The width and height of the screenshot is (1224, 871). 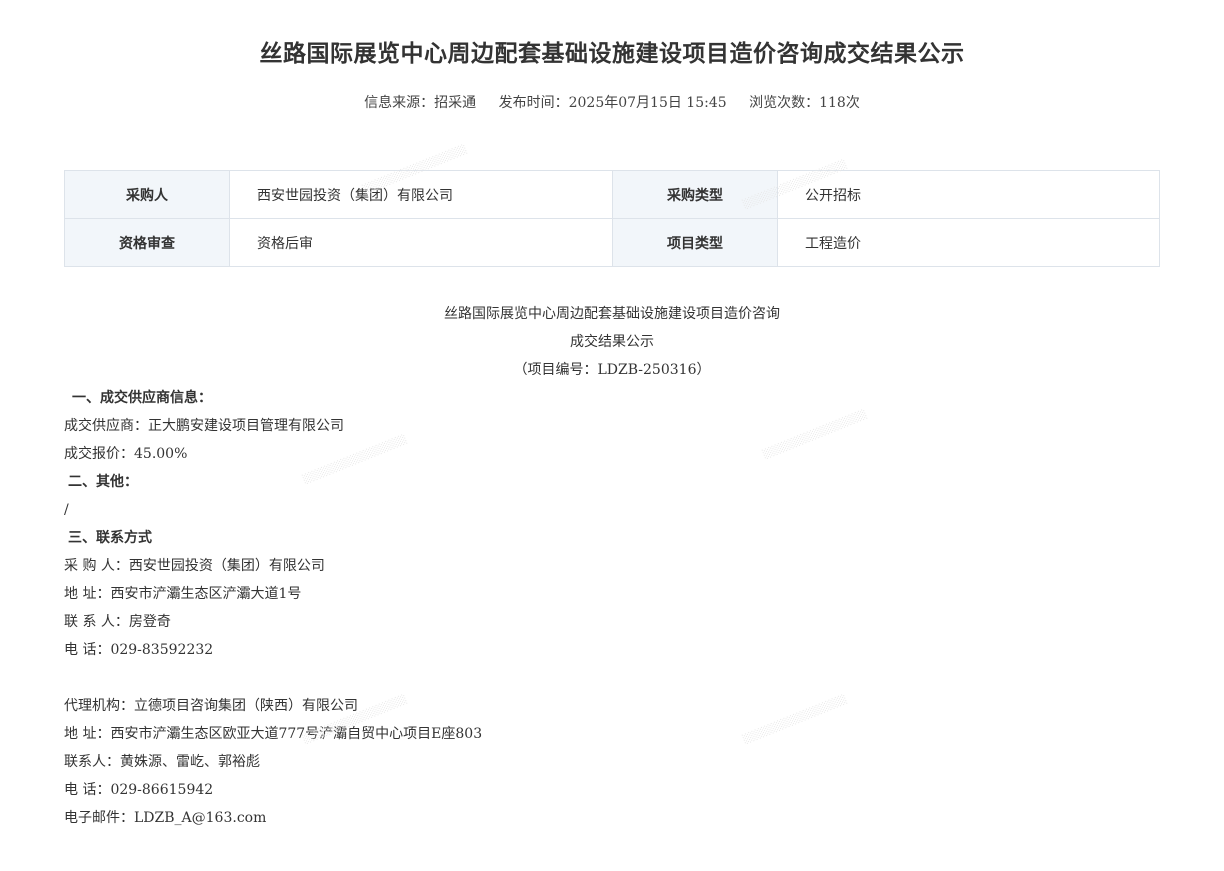 What do you see at coordinates (612, 53) in the screenshot?
I see `page-title: 丝路国际展览中心周边配套基础设施建设项目造价咨询成交结果公示` at bounding box center [612, 53].